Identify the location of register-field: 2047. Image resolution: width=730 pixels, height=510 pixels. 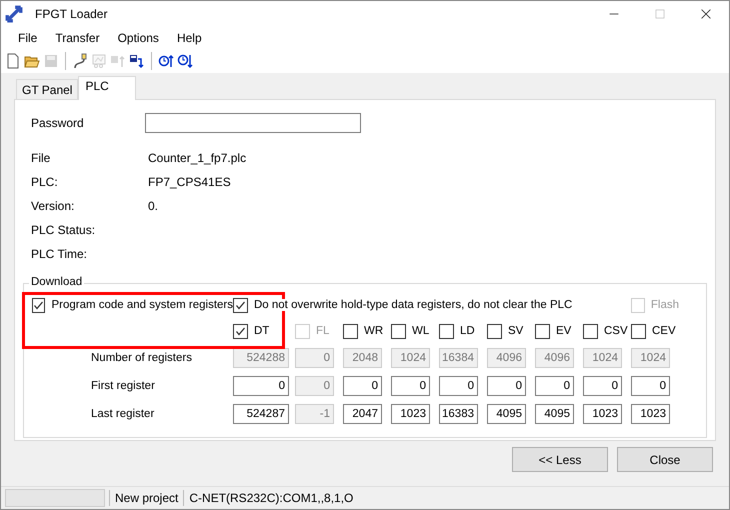
(362, 414).